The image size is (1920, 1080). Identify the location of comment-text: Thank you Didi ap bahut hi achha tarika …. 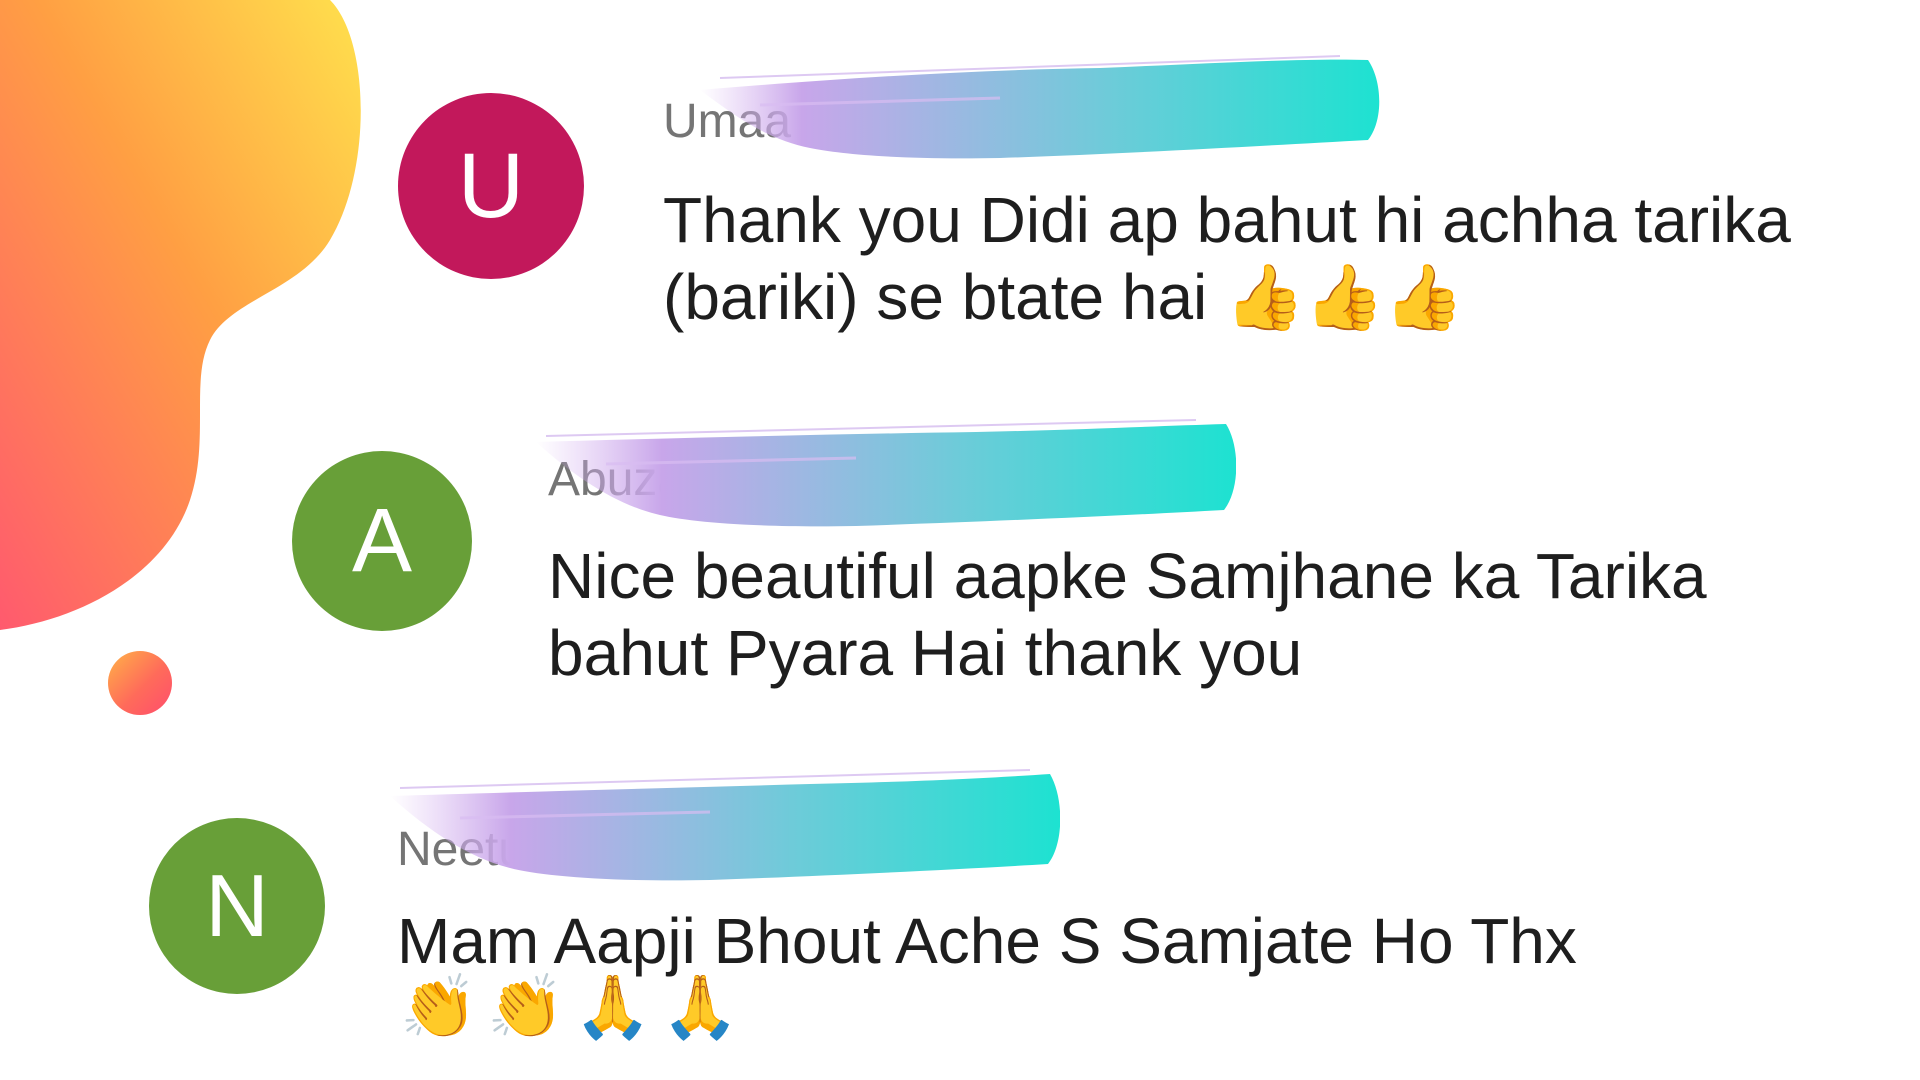
(1263, 260).